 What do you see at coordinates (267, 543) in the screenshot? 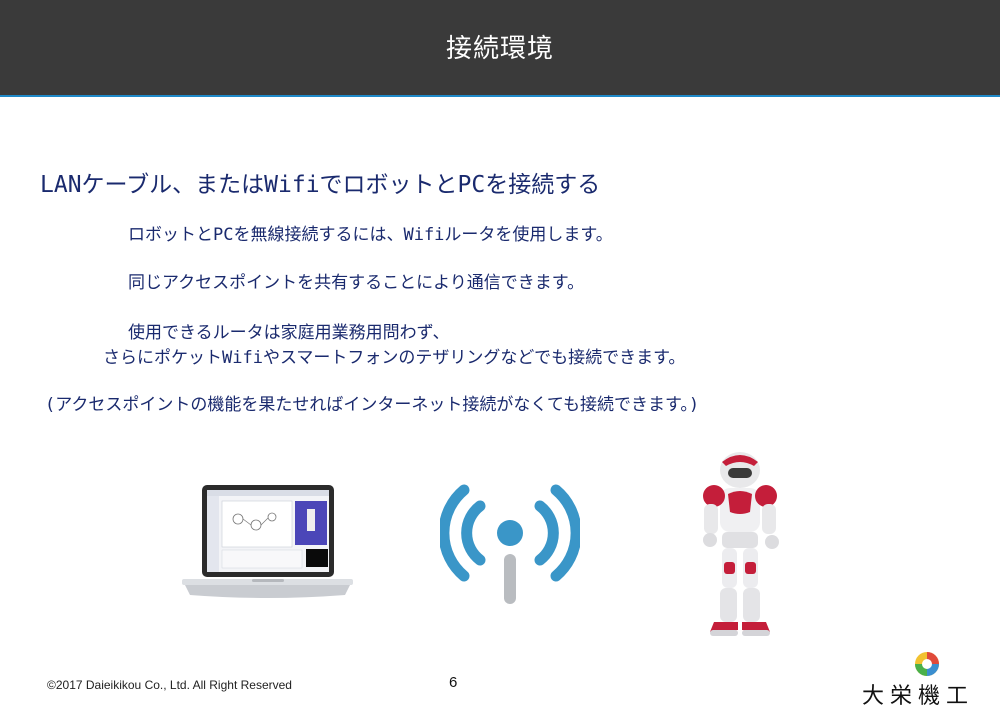
I see `laptop-icon` at bounding box center [267, 543].